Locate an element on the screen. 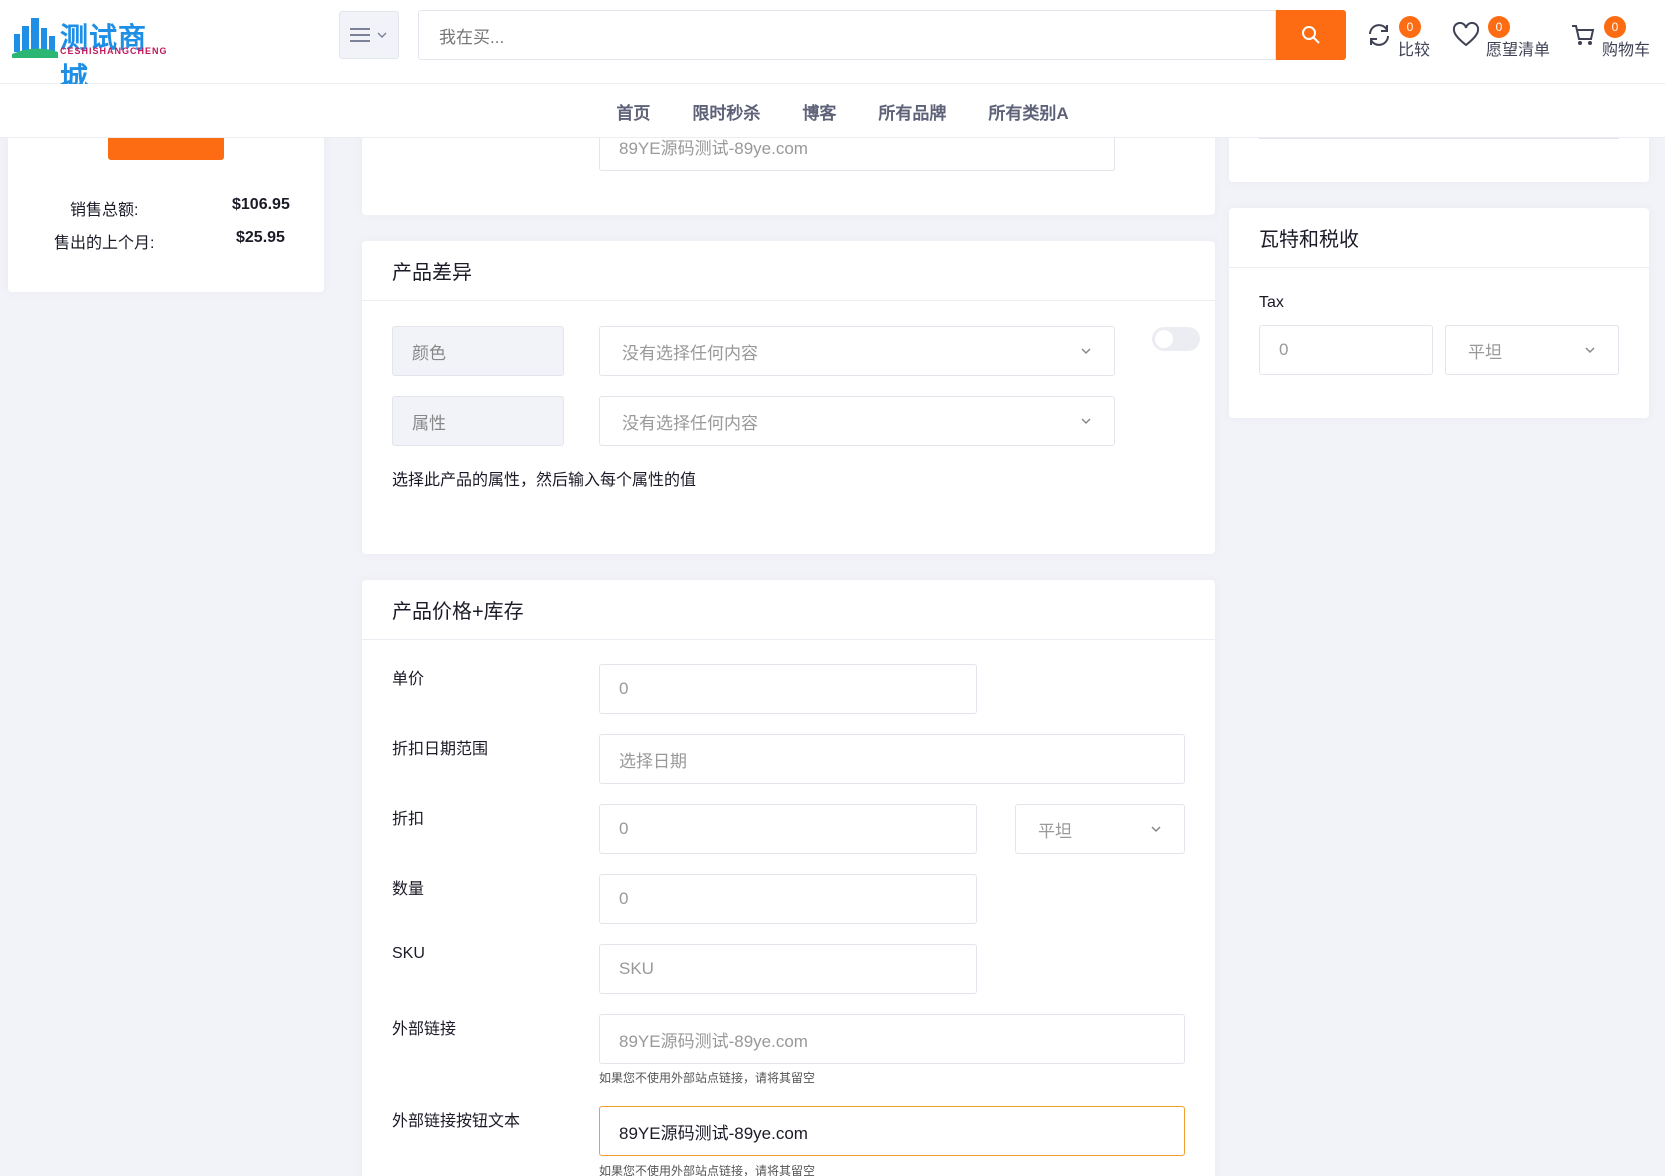  discount-type-value: 平坦 is located at coordinates (1055, 831).